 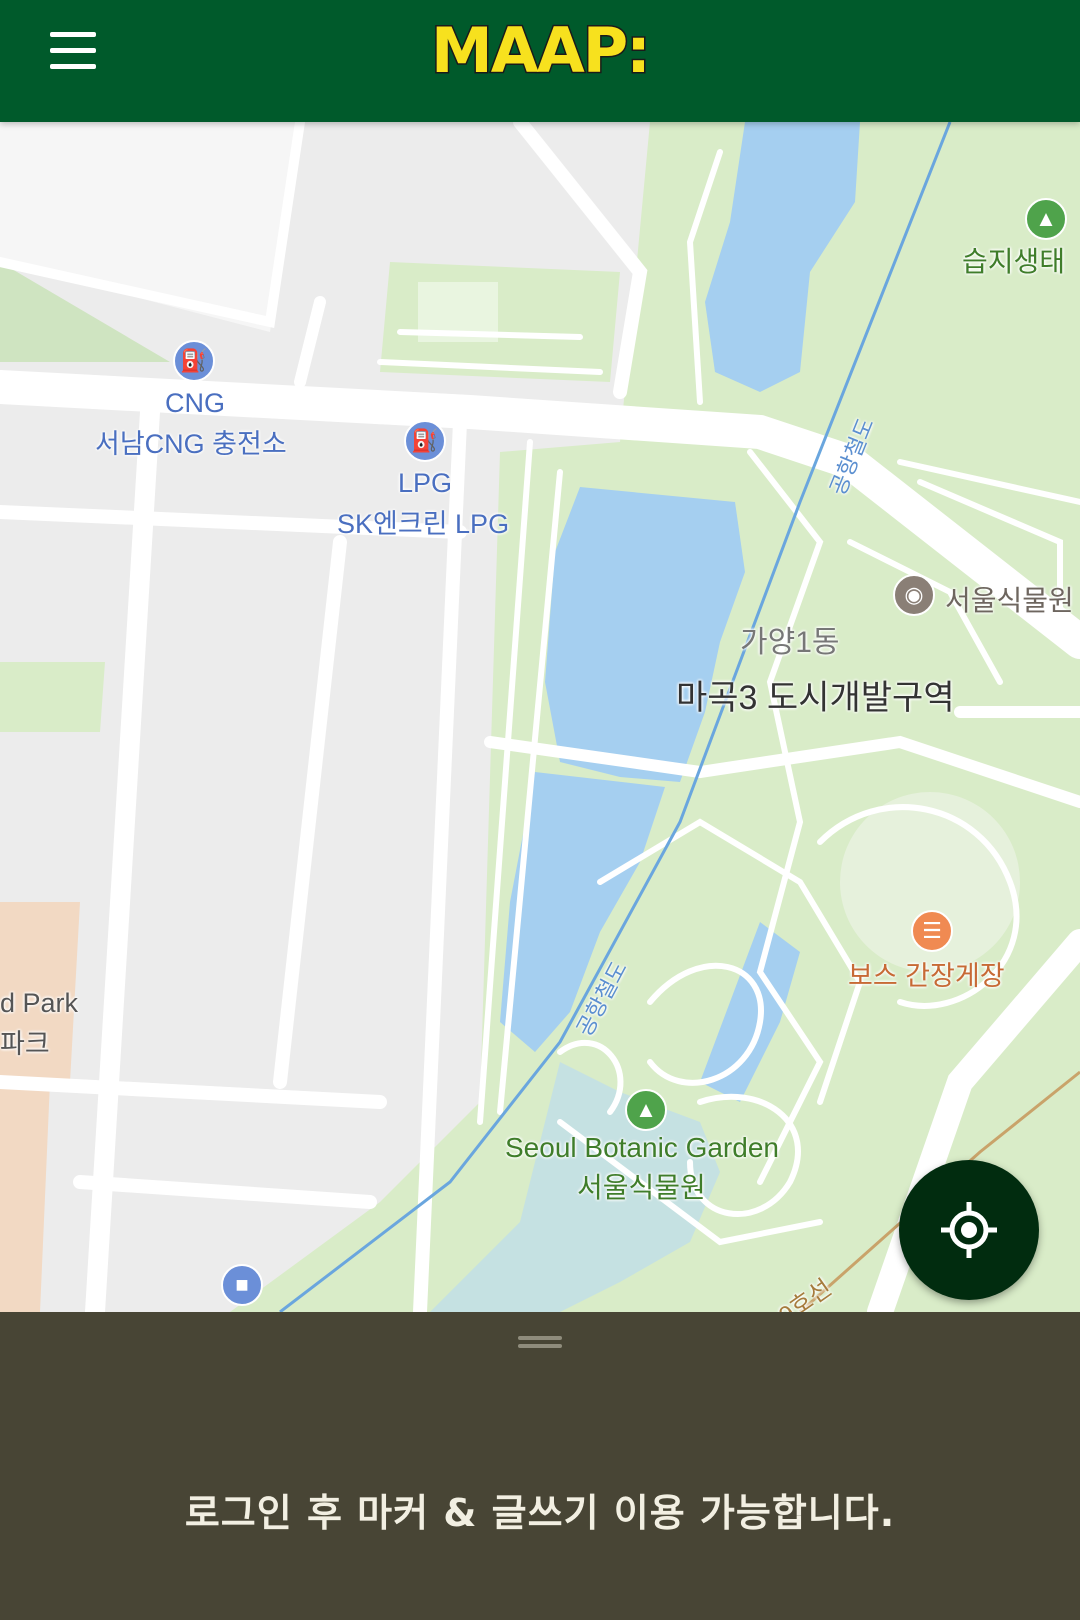 What do you see at coordinates (932, 931) in the screenshot?
I see `restaurant-icon: ☰` at bounding box center [932, 931].